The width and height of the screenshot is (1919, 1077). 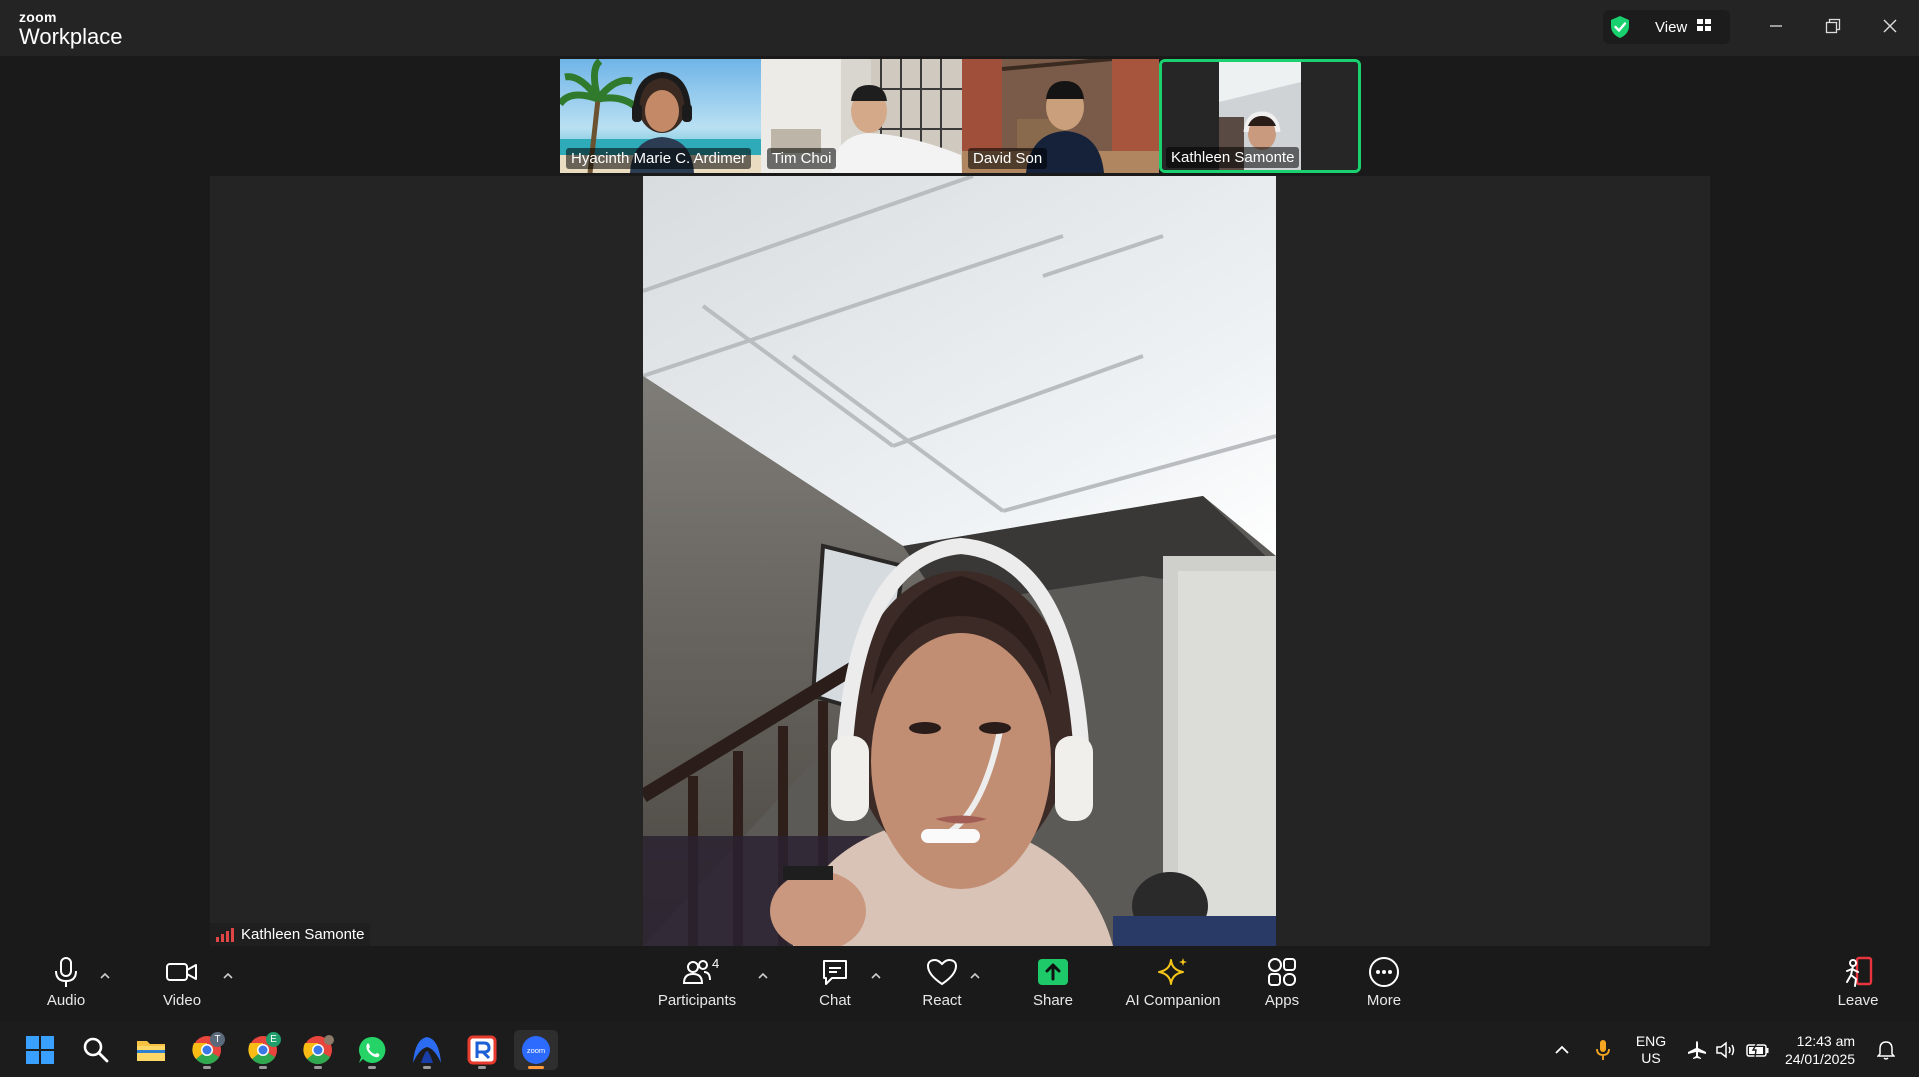 What do you see at coordinates (71, 36) in the screenshot?
I see `brand-large: Workplace` at bounding box center [71, 36].